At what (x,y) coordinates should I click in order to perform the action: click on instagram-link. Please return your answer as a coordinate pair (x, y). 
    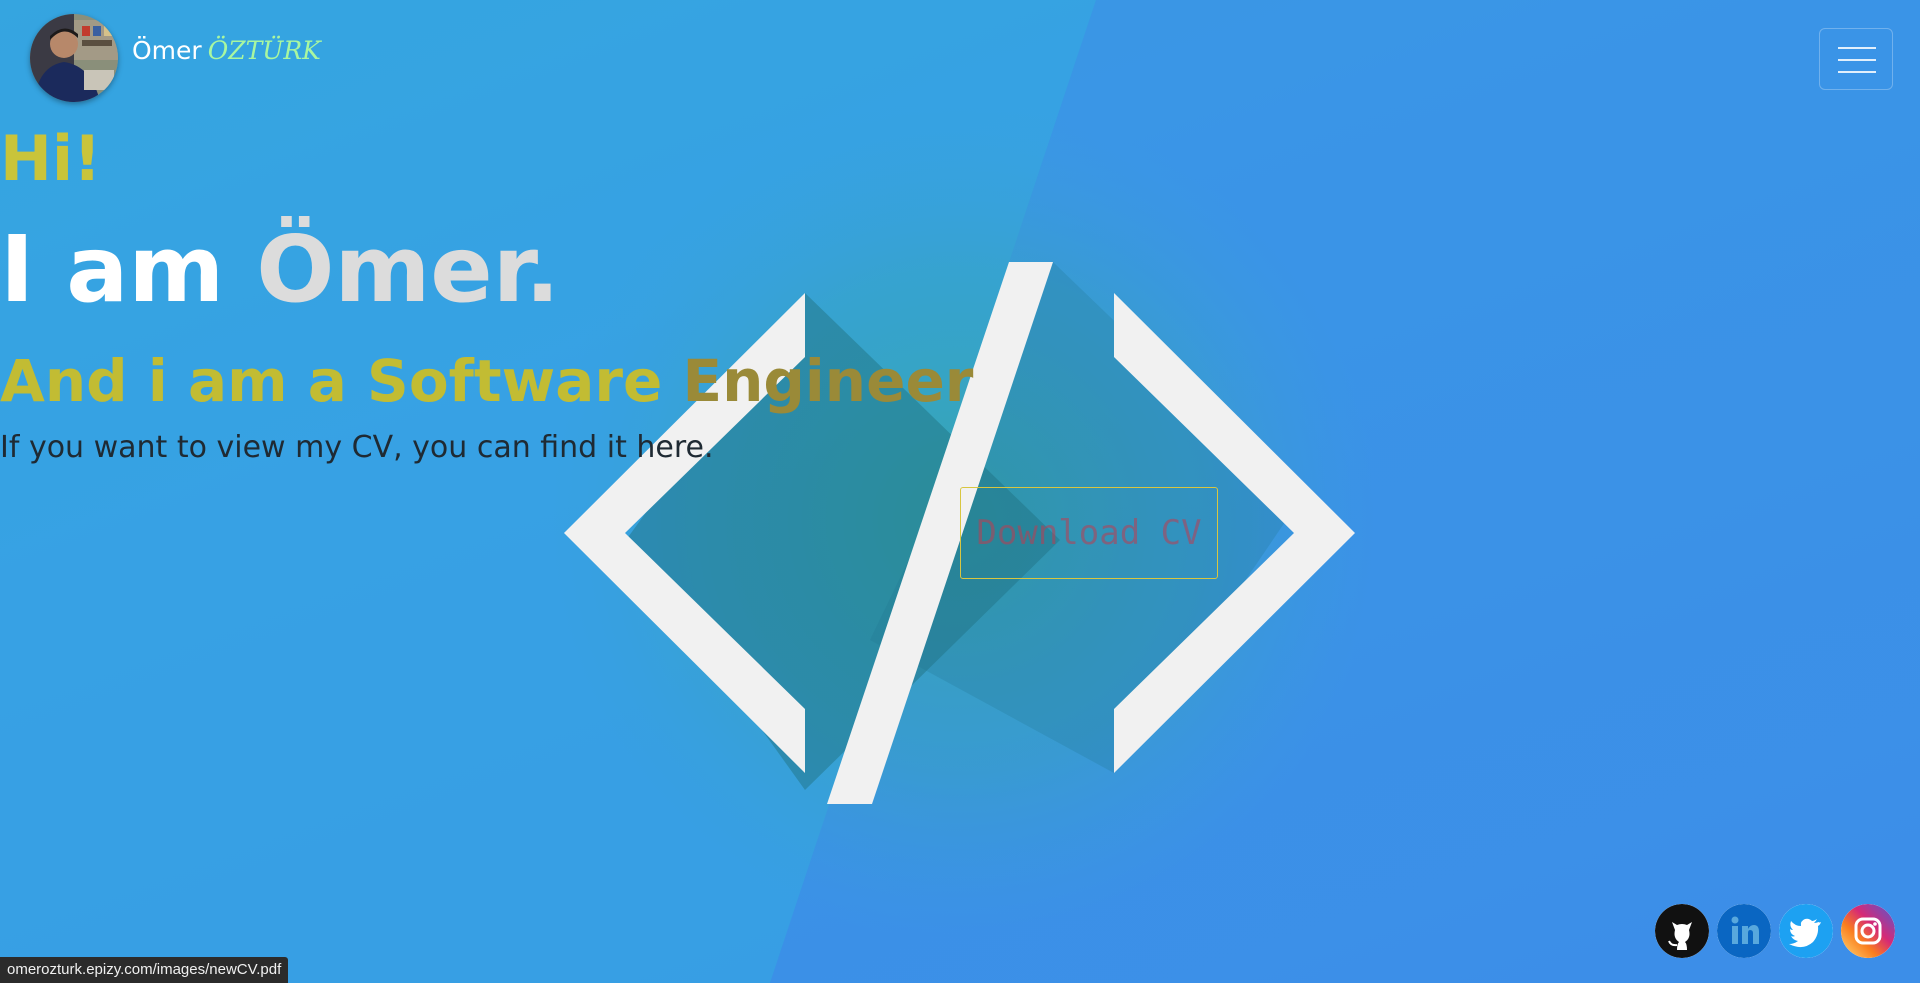
    Looking at the image, I should click on (1868, 931).